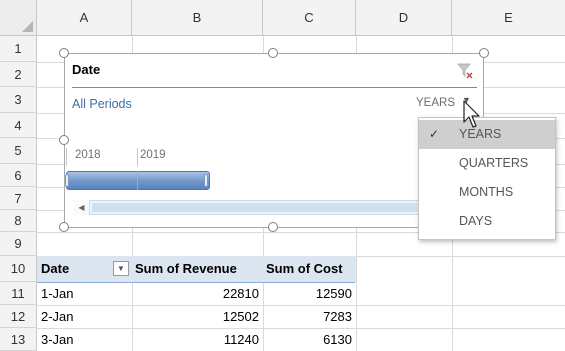 Image resolution: width=565 pixels, height=351 pixels. What do you see at coordinates (307, 293) in the screenshot?
I see `pivot-row-cost: 12590` at bounding box center [307, 293].